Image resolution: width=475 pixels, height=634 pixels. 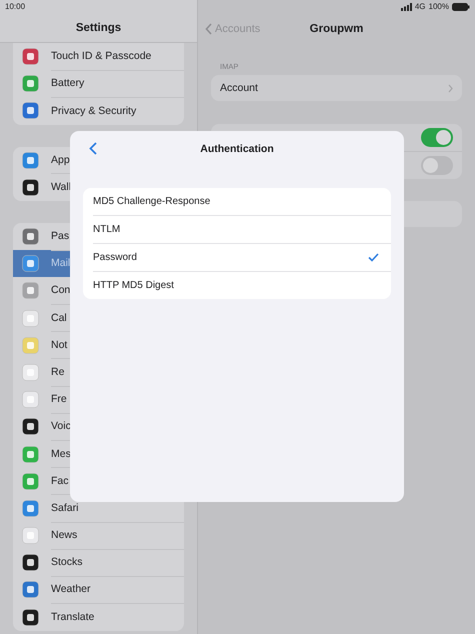 What do you see at coordinates (101, 56) in the screenshot?
I see `item-label: Touch ID & Passcode` at bounding box center [101, 56].